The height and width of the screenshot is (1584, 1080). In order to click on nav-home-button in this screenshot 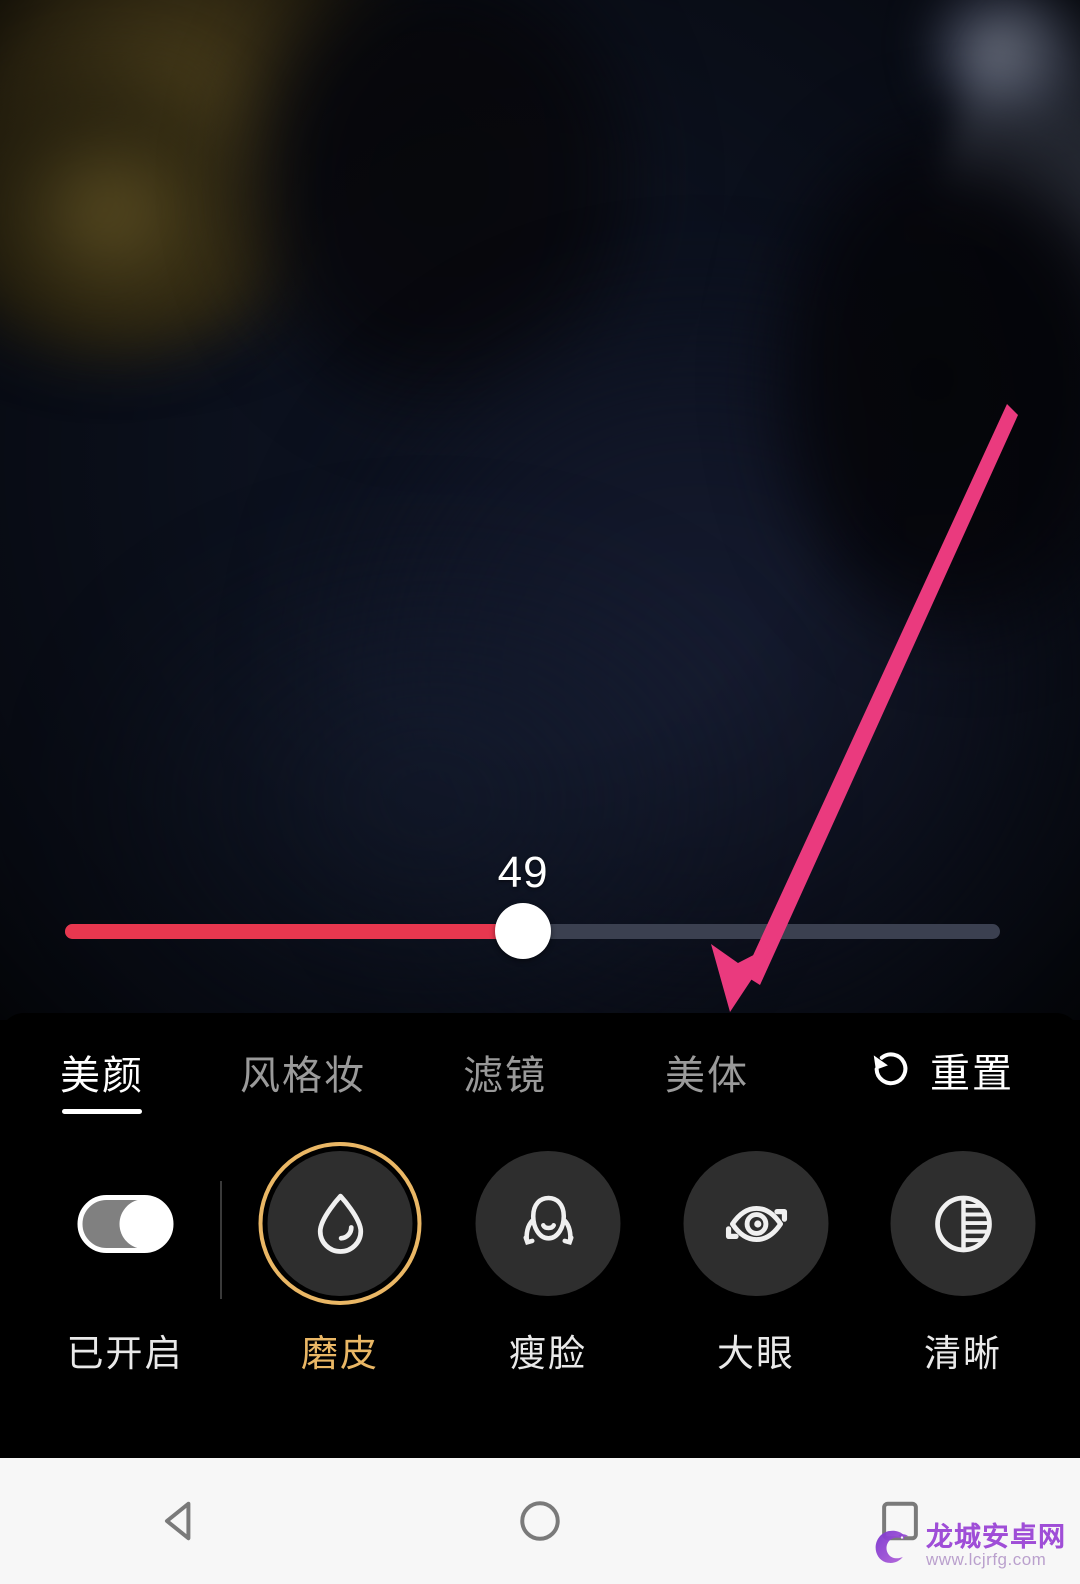, I will do `click(540, 1521)`.